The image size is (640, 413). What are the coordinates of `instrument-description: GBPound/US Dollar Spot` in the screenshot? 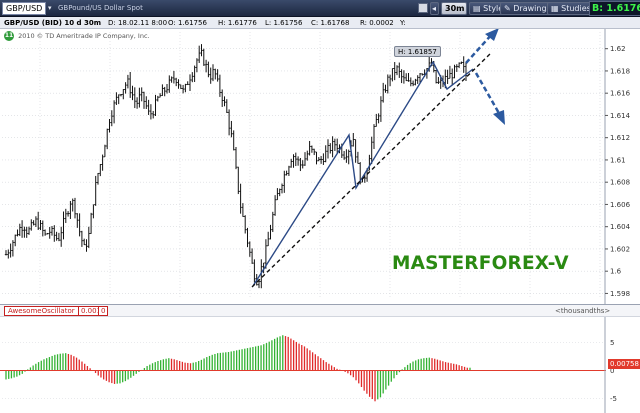 It's located at (100, 8).